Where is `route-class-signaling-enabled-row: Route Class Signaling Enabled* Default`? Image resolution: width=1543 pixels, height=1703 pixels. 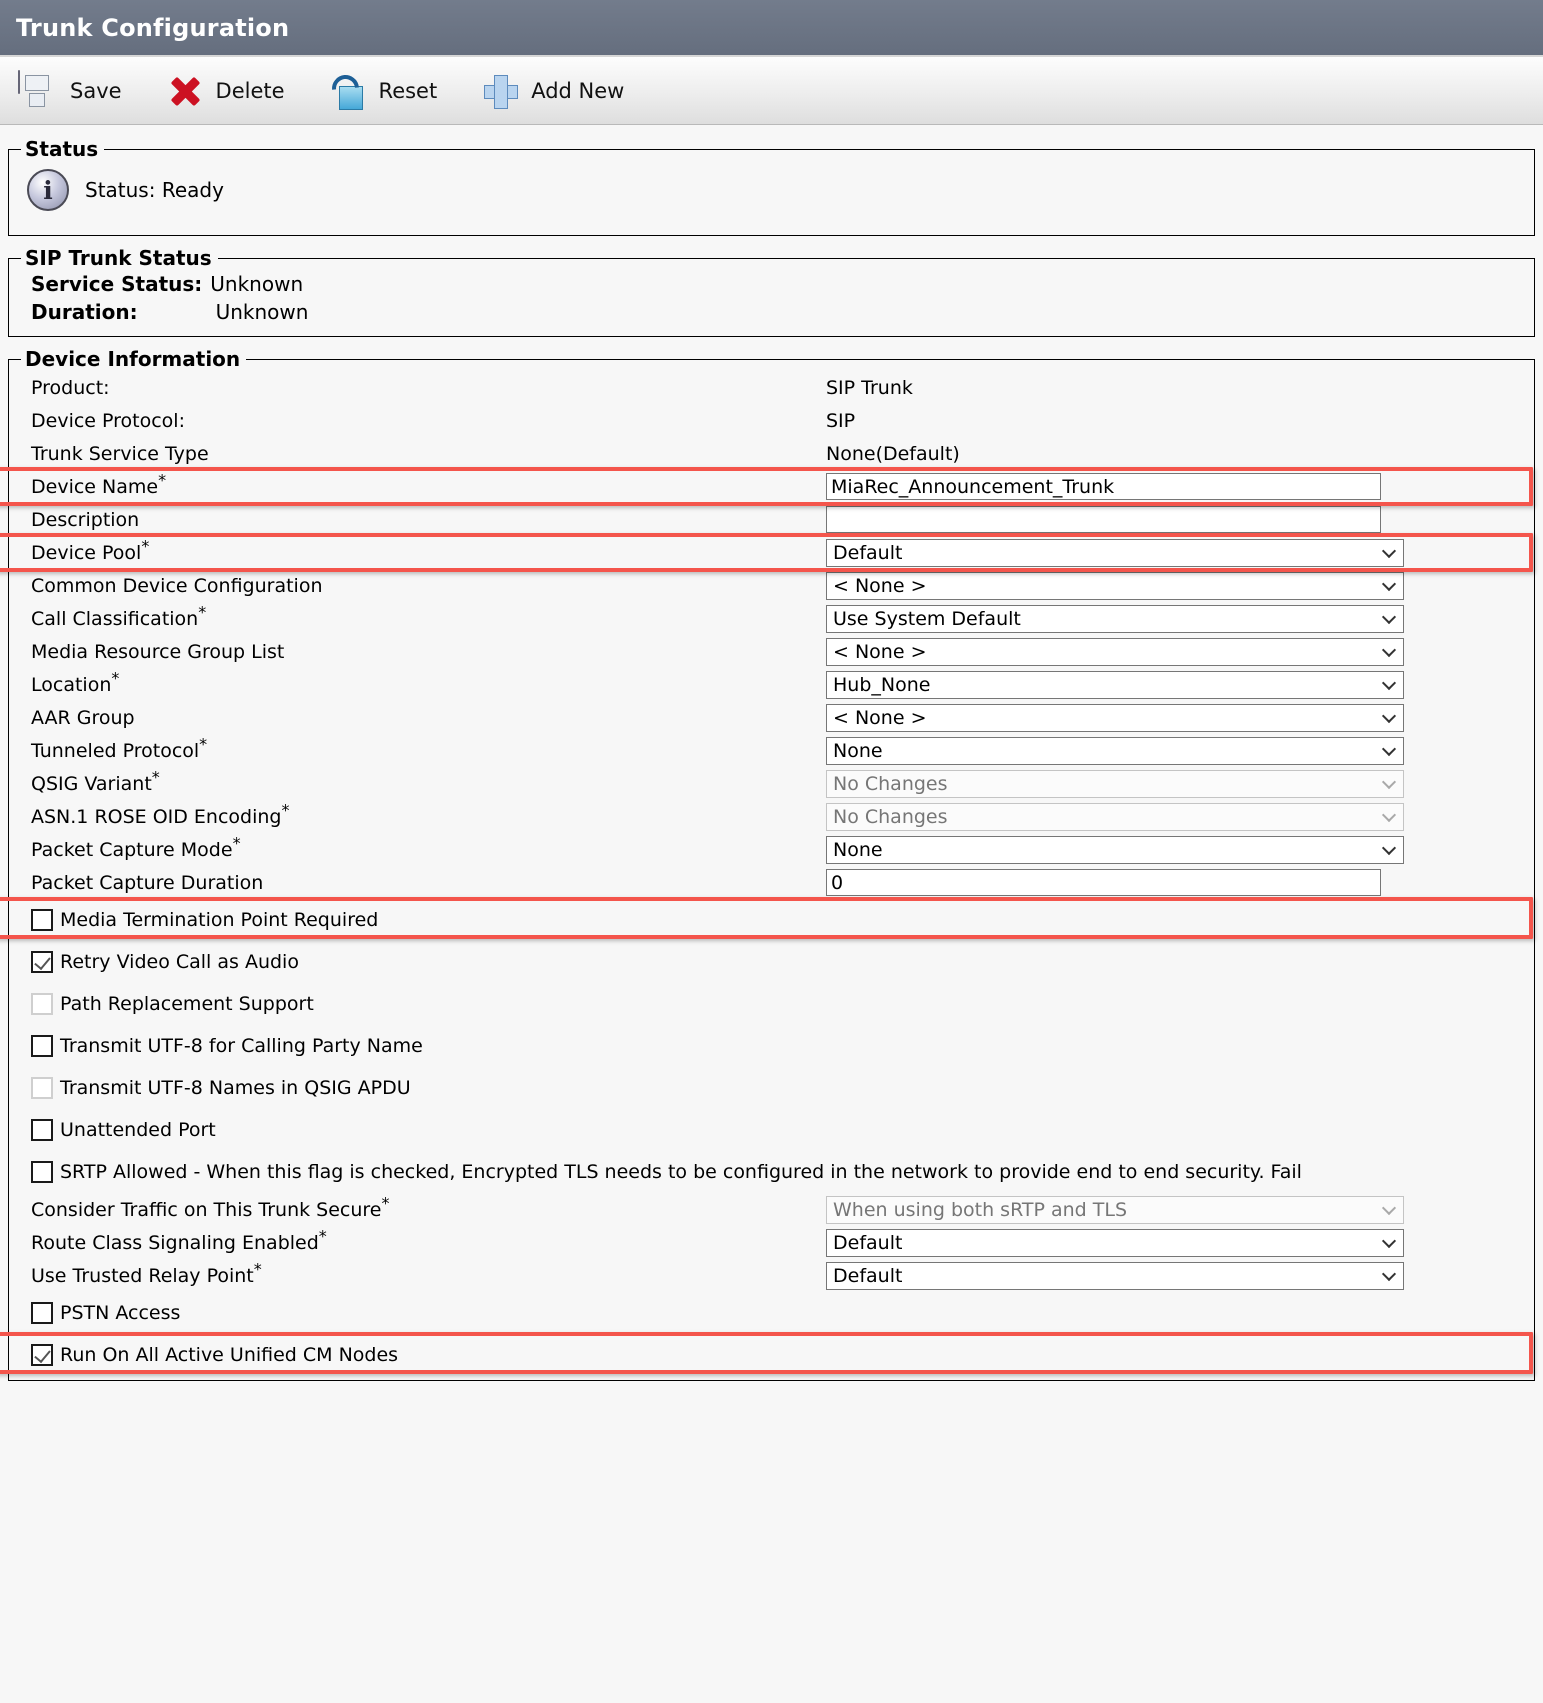 route-class-signaling-enabled-row: Route Class Signaling Enabled* Default is located at coordinates (771, 1242).